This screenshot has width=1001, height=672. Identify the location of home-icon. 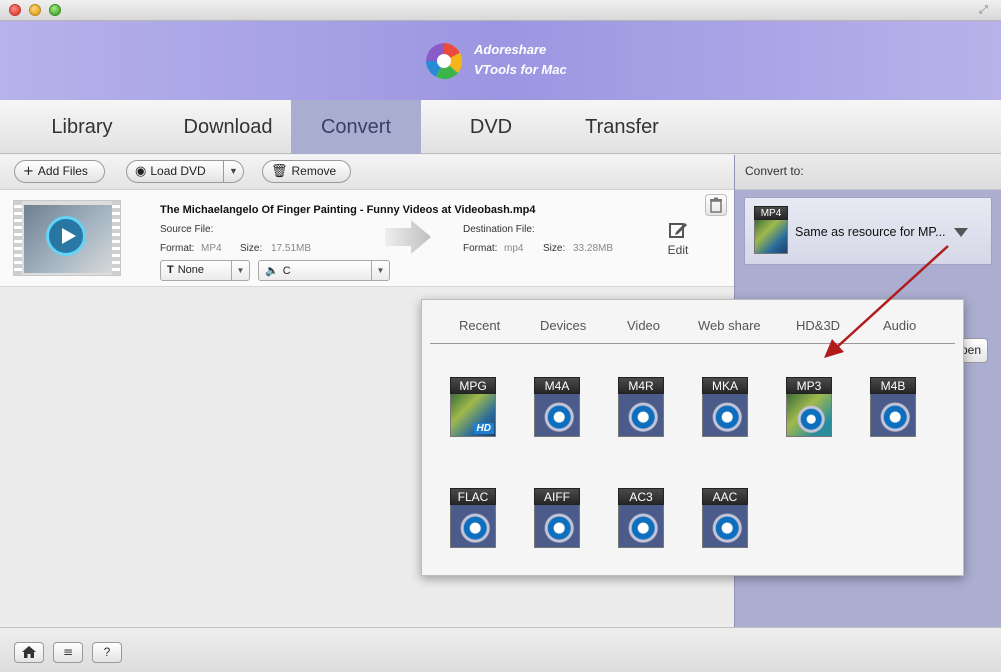
(29, 652).